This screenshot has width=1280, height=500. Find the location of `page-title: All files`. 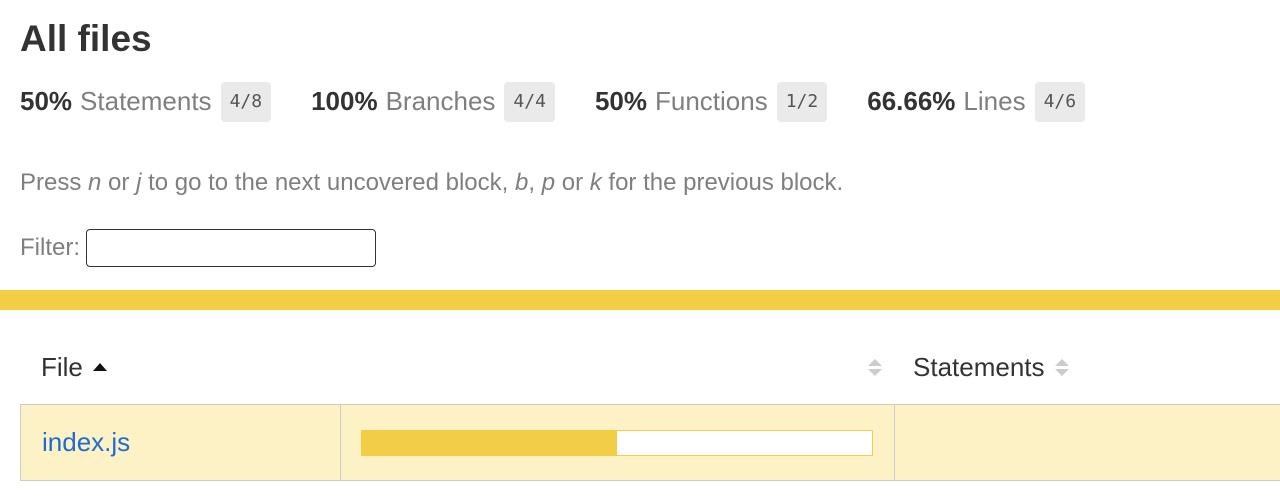

page-title: All files is located at coordinates (86, 38).